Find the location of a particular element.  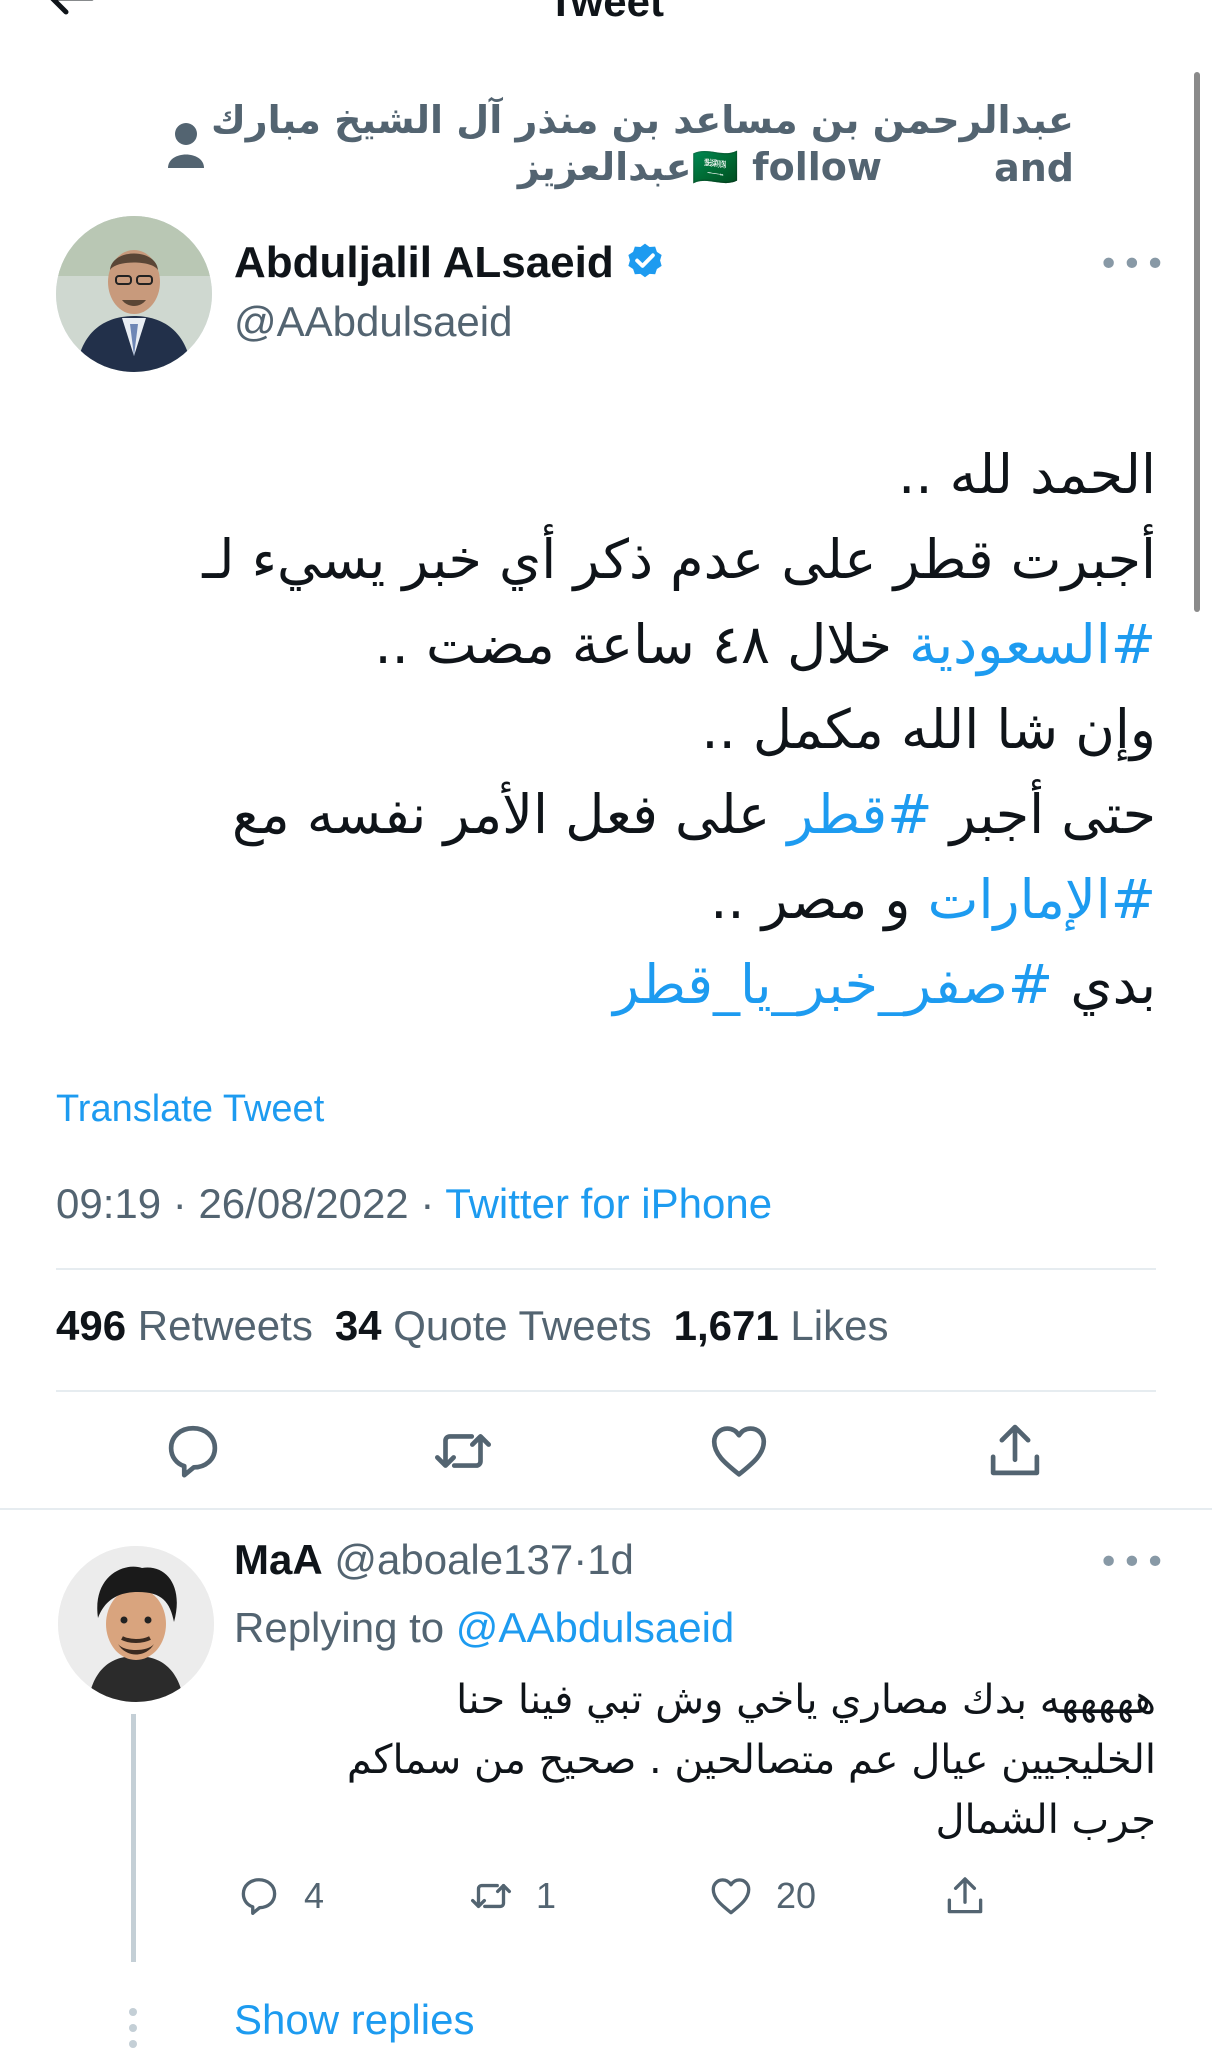

reply-reply-button: 4 is located at coordinates (279, 1896).